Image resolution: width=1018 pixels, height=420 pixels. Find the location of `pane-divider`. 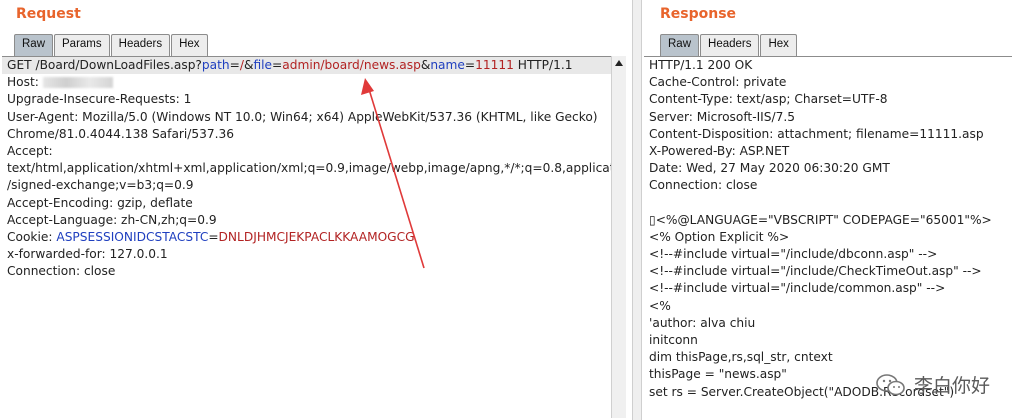

pane-divider is located at coordinates (637, 210).